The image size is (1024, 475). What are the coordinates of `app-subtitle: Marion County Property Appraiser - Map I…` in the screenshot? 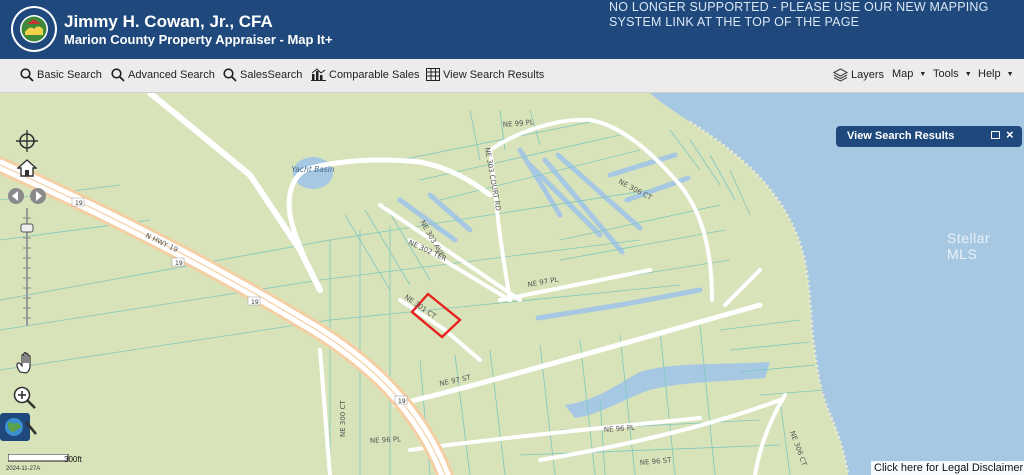 It's located at (198, 39).